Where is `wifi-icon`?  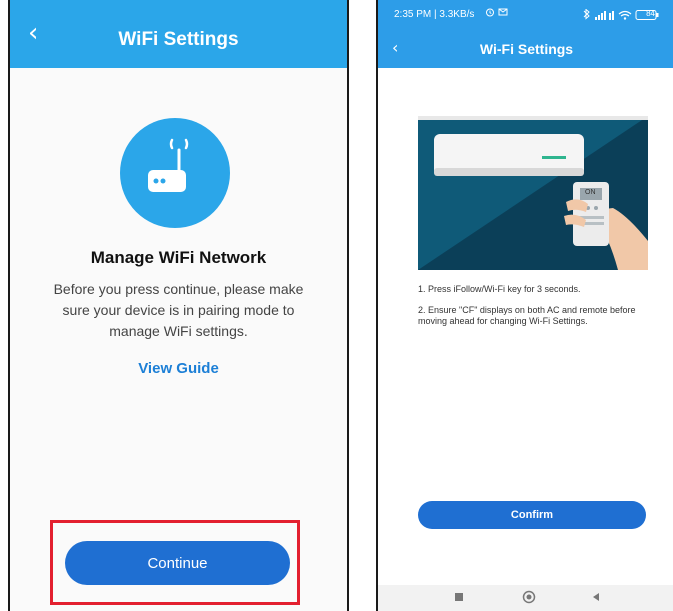
wifi-icon is located at coordinates (625, 15).